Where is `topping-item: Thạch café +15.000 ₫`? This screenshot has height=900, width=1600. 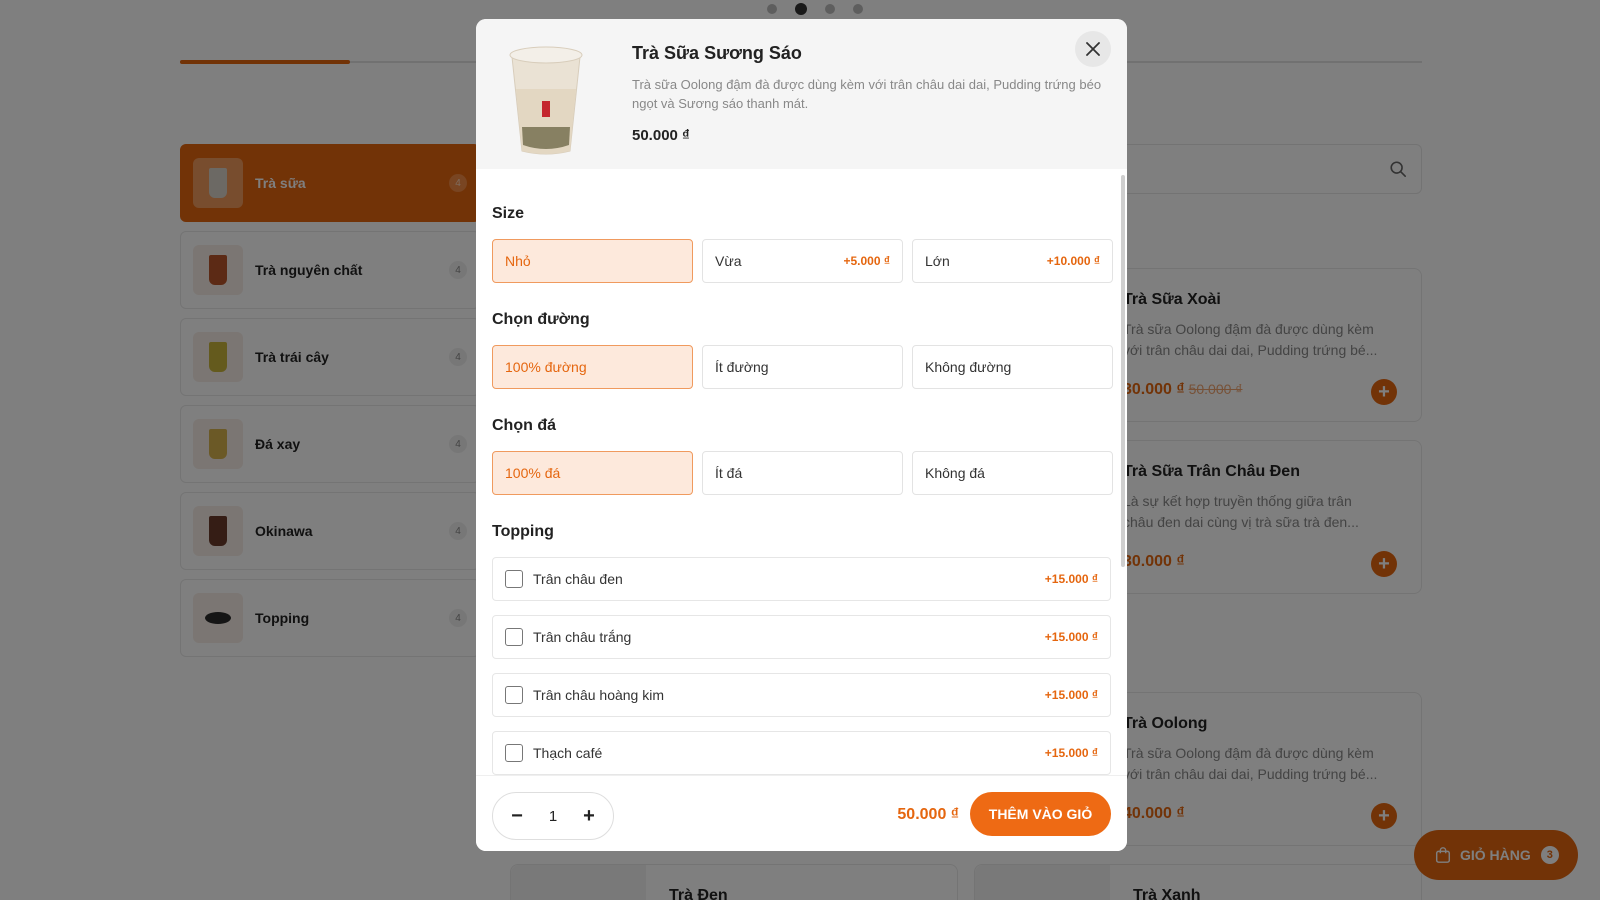
topping-item: Thạch café +15.000 ₫ is located at coordinates (801, 753).